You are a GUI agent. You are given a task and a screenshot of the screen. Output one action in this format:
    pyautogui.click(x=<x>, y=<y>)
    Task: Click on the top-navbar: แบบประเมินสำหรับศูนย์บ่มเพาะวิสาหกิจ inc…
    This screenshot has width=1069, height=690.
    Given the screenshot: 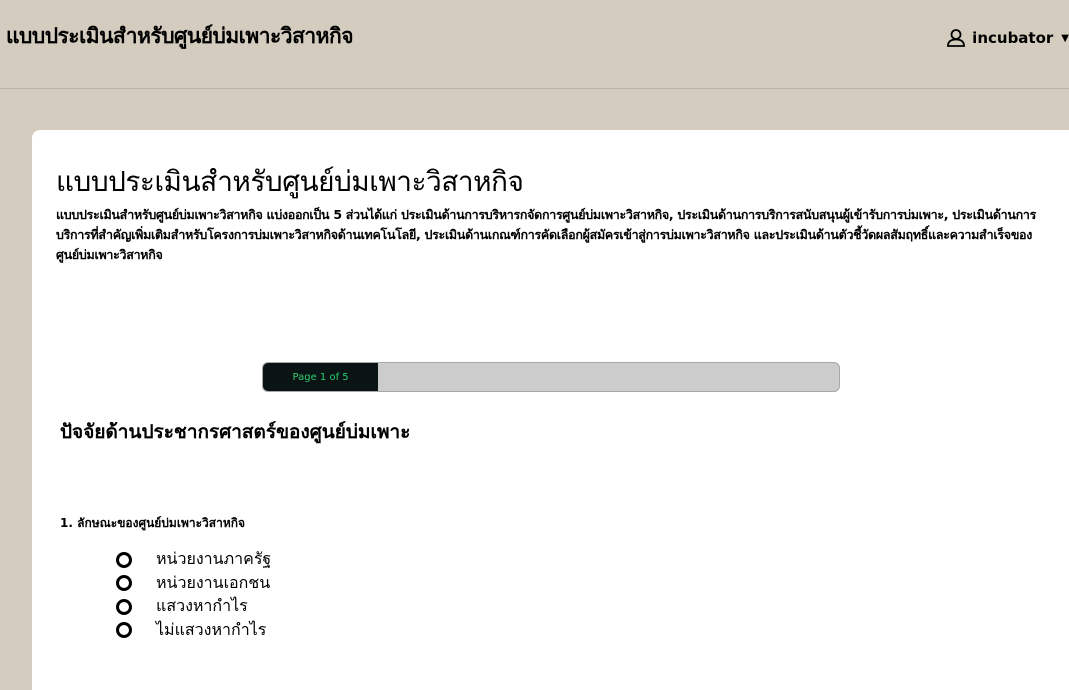 What is the action you would take?
    pyautogui.click(x=534, y=44)
    